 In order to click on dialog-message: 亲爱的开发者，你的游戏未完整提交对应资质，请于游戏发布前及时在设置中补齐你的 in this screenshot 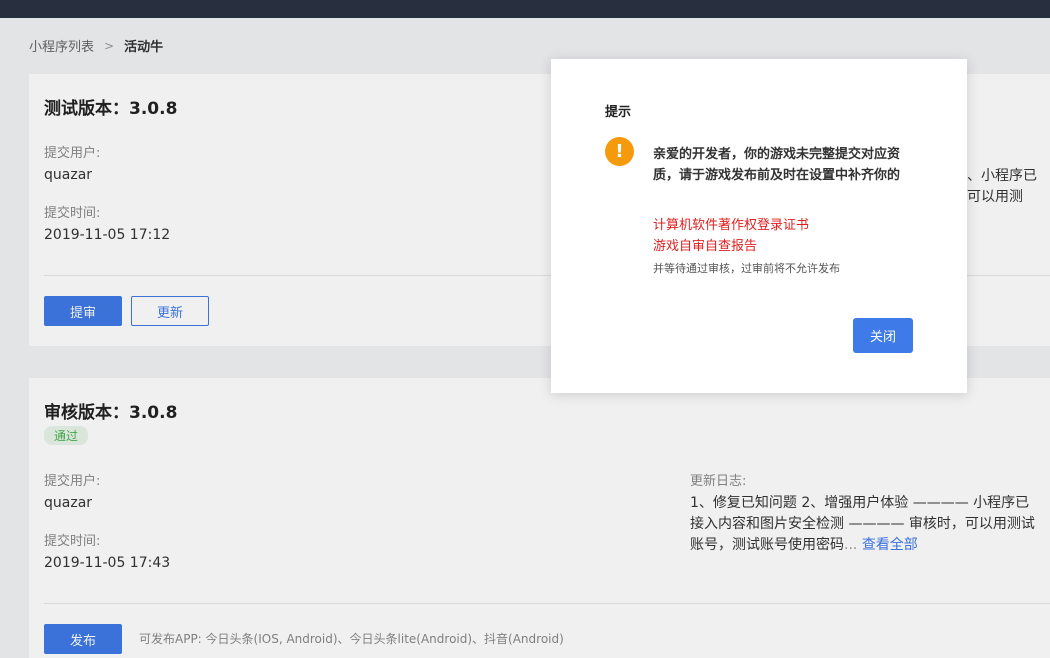, I will do `click(777, 165)`.